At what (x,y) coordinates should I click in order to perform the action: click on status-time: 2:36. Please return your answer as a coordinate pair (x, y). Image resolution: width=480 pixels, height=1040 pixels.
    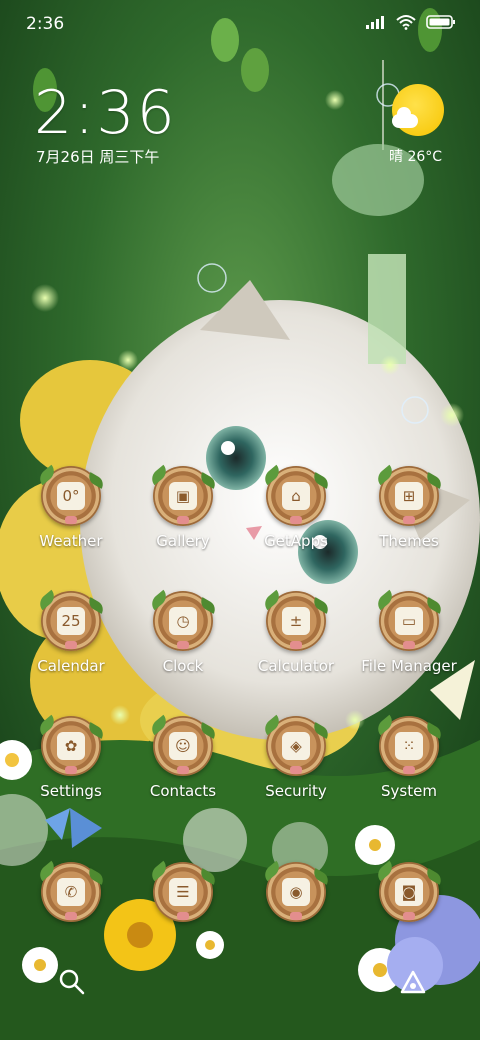
    Looking at the image, I should click on (45, 24).